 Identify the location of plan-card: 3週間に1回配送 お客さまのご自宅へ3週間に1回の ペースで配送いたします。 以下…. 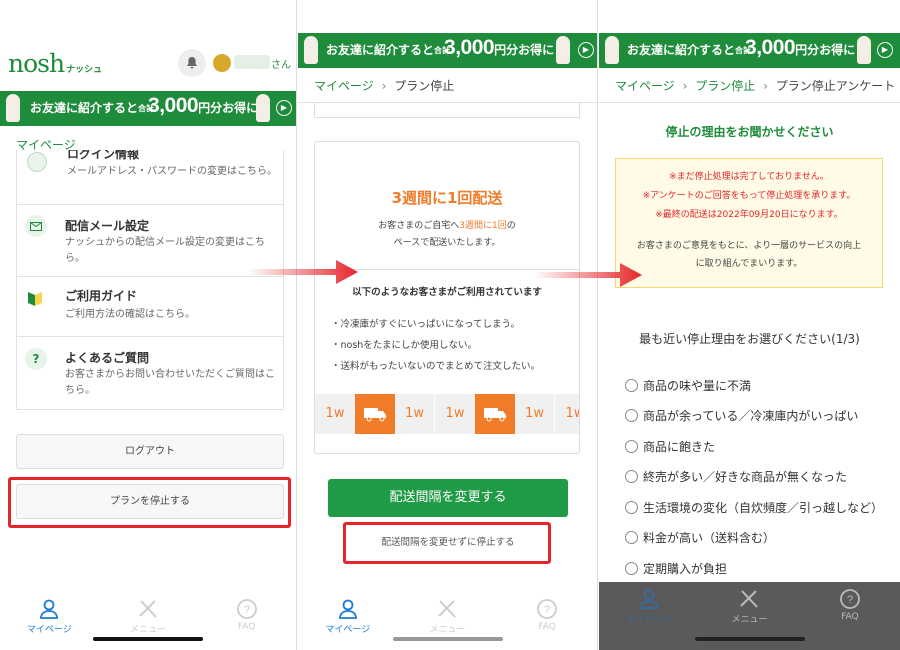
(447, 297).